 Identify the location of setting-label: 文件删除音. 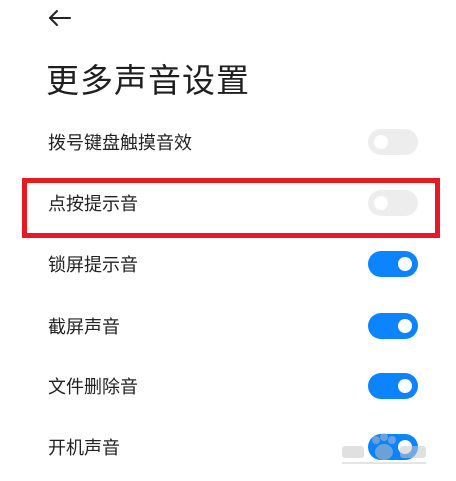
(93, 387).